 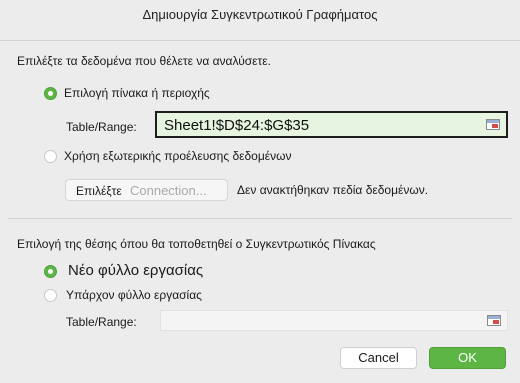 I want to click on radio-new-sheet, so click(x=50, y=271).